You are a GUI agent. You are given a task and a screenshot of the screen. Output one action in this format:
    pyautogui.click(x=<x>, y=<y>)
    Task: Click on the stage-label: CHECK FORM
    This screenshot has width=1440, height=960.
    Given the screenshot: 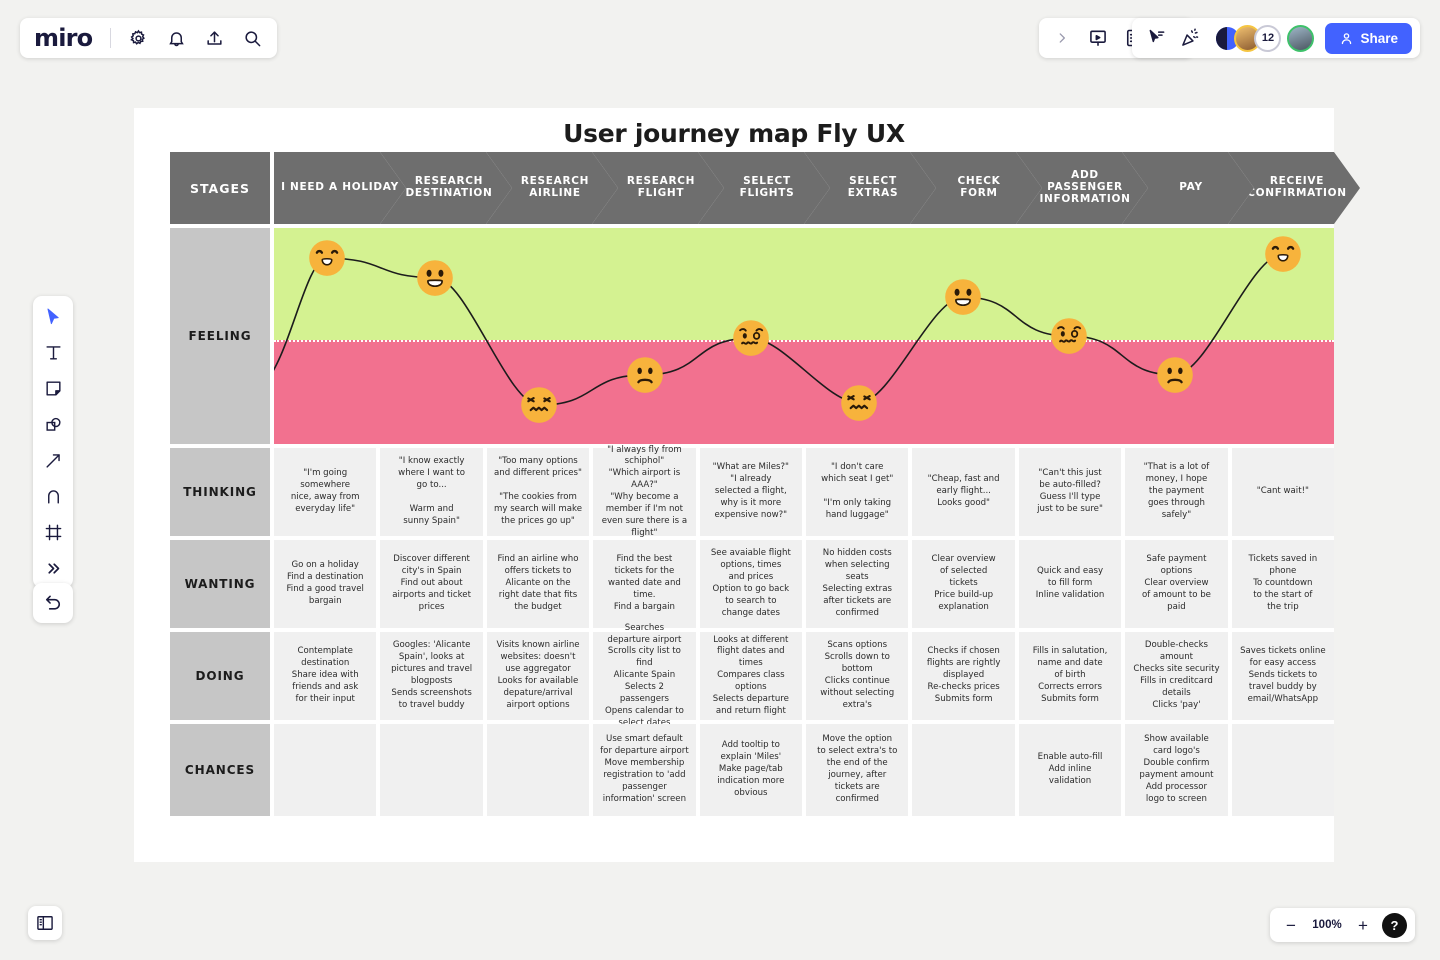 What is the action you would take?
    pyautogui.click(x=979, y=187)
    